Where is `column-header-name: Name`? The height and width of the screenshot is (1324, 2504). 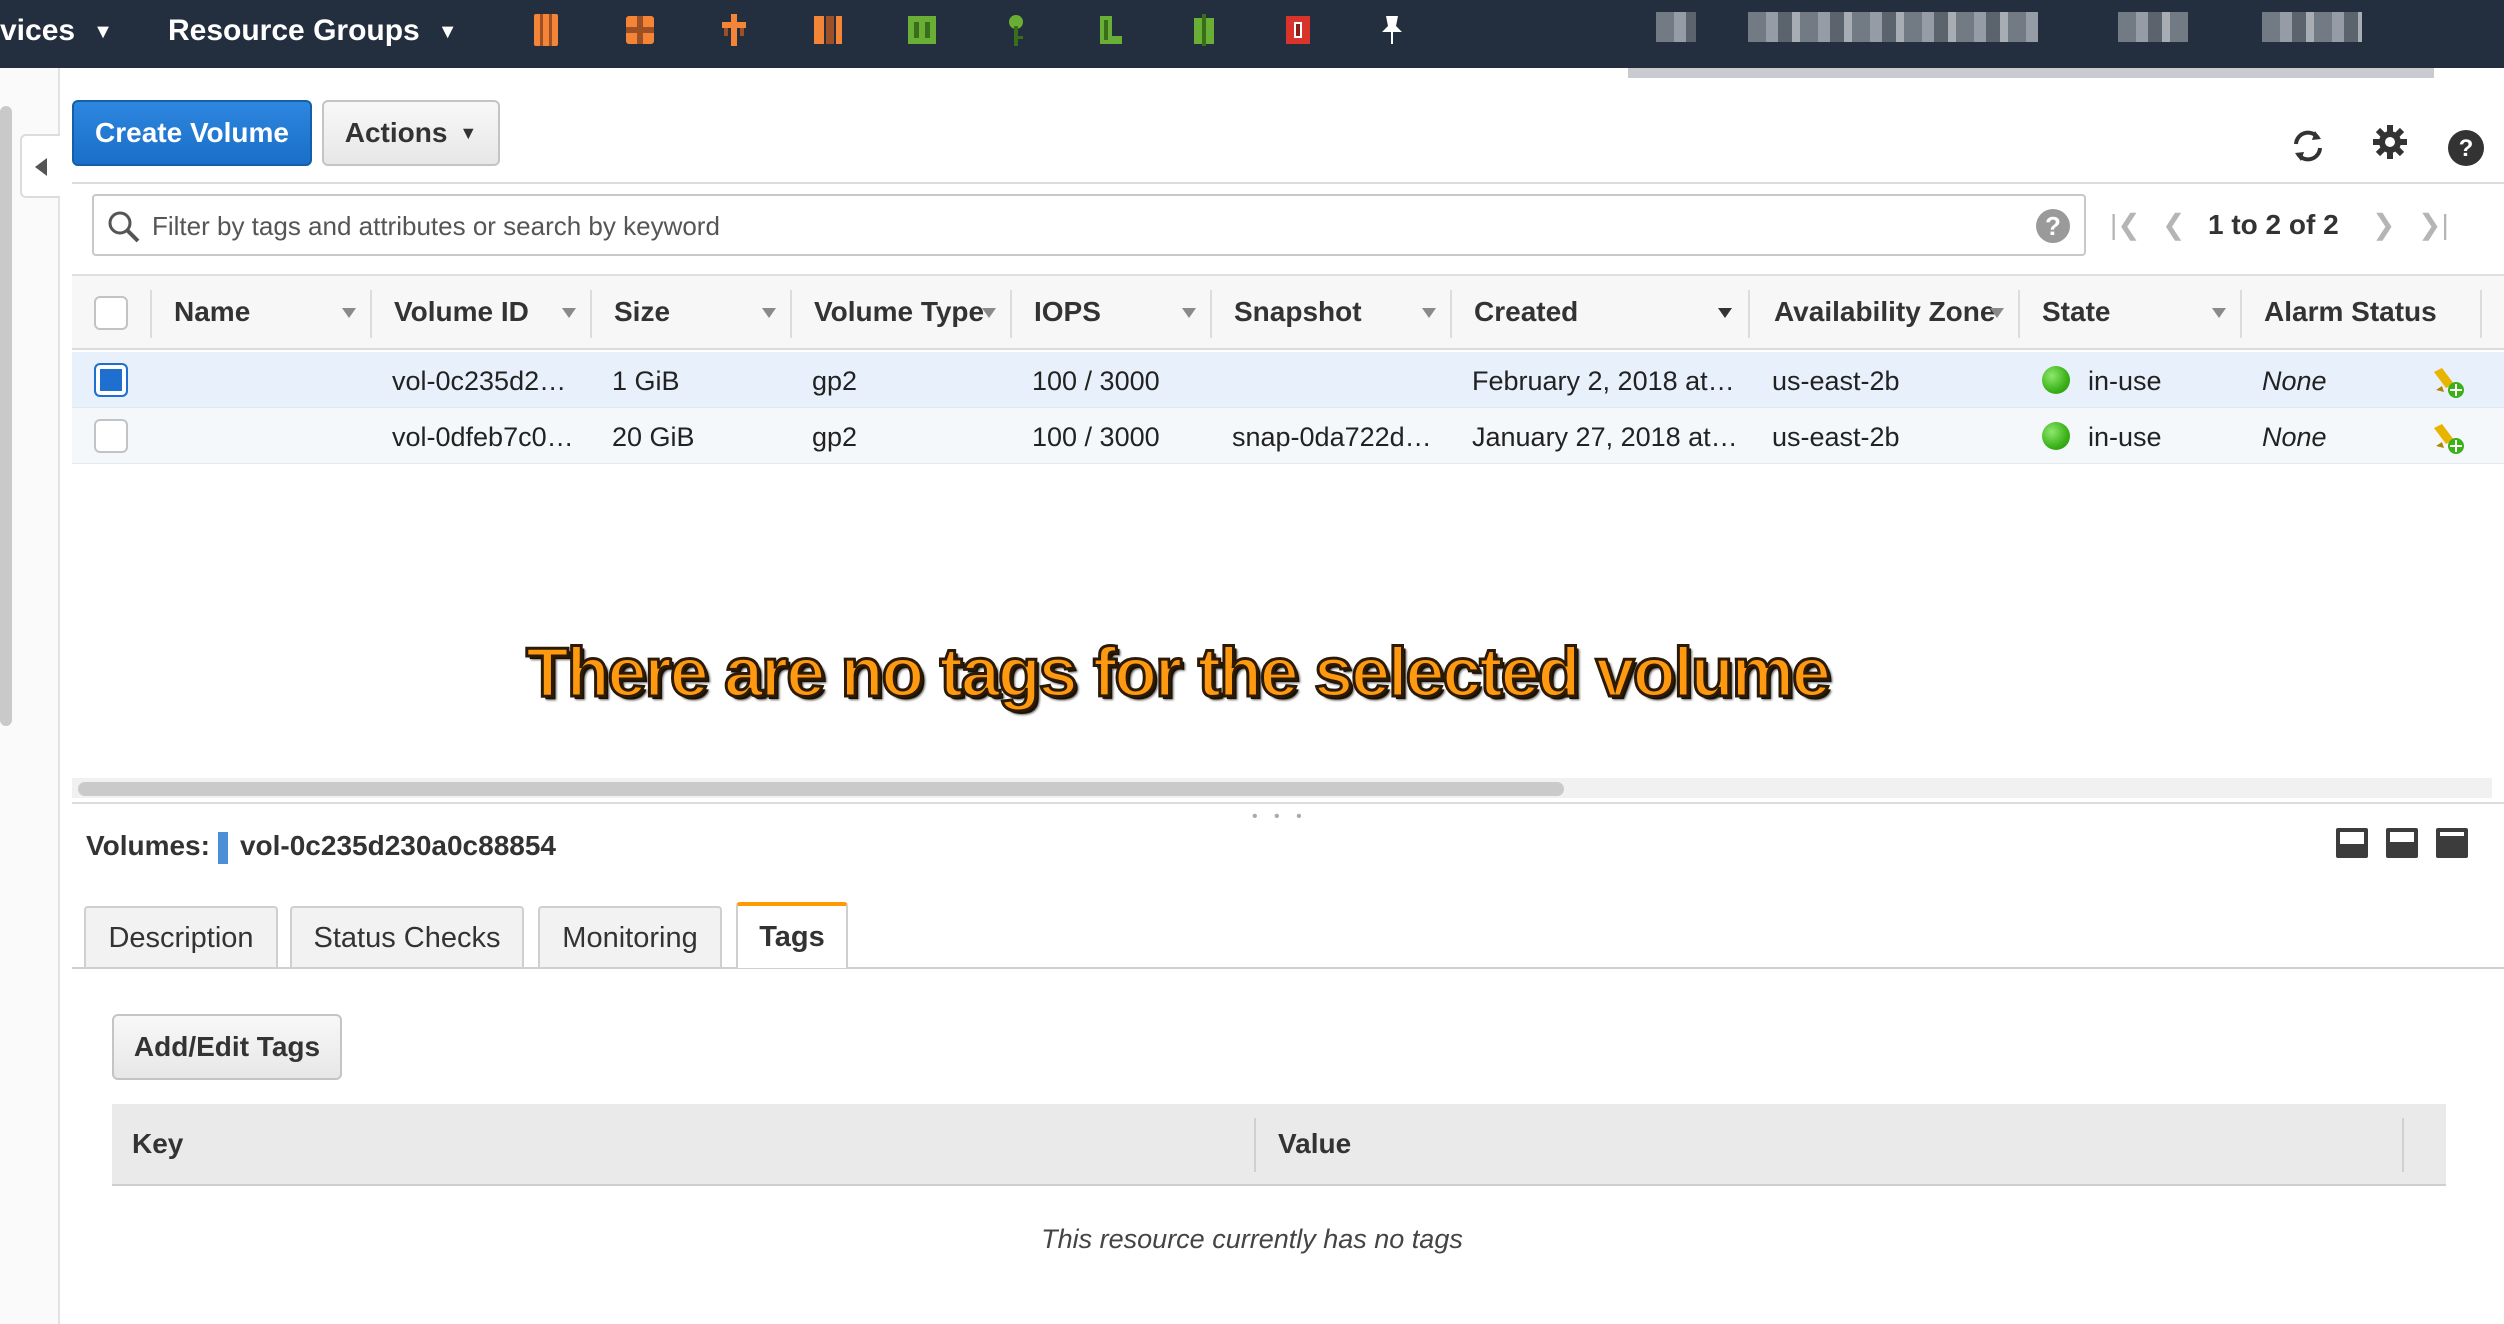
column-header-name: Name is located at coordinates (212, 312).